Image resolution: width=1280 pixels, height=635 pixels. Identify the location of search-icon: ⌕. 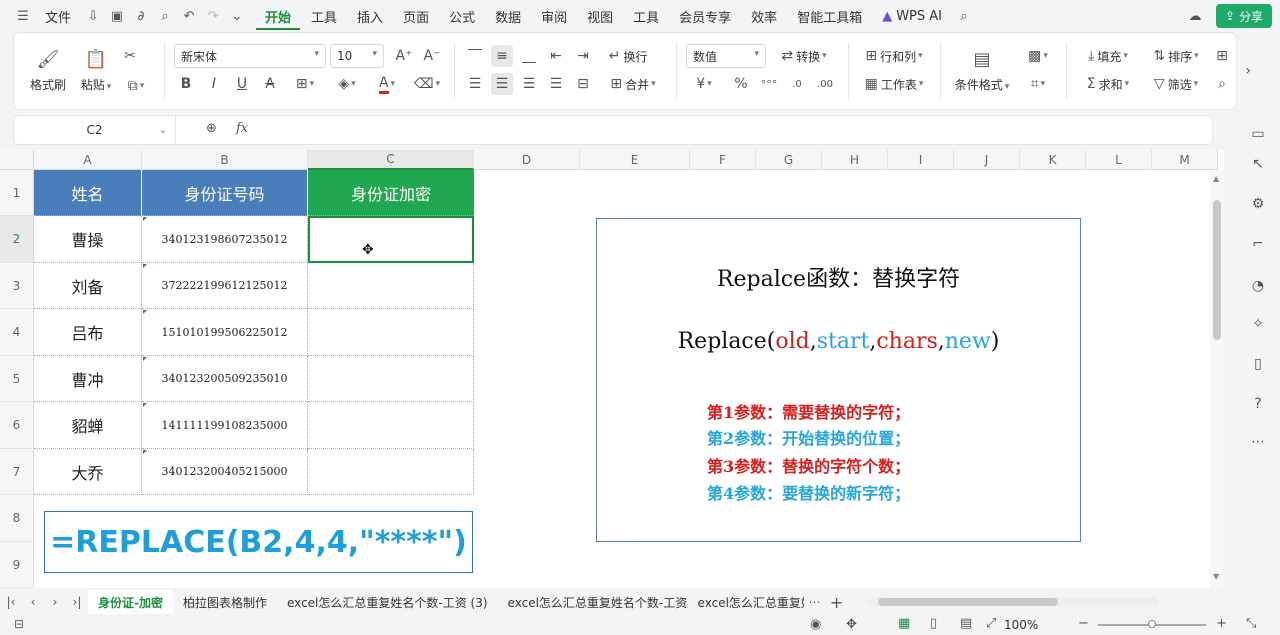
(964, 16).